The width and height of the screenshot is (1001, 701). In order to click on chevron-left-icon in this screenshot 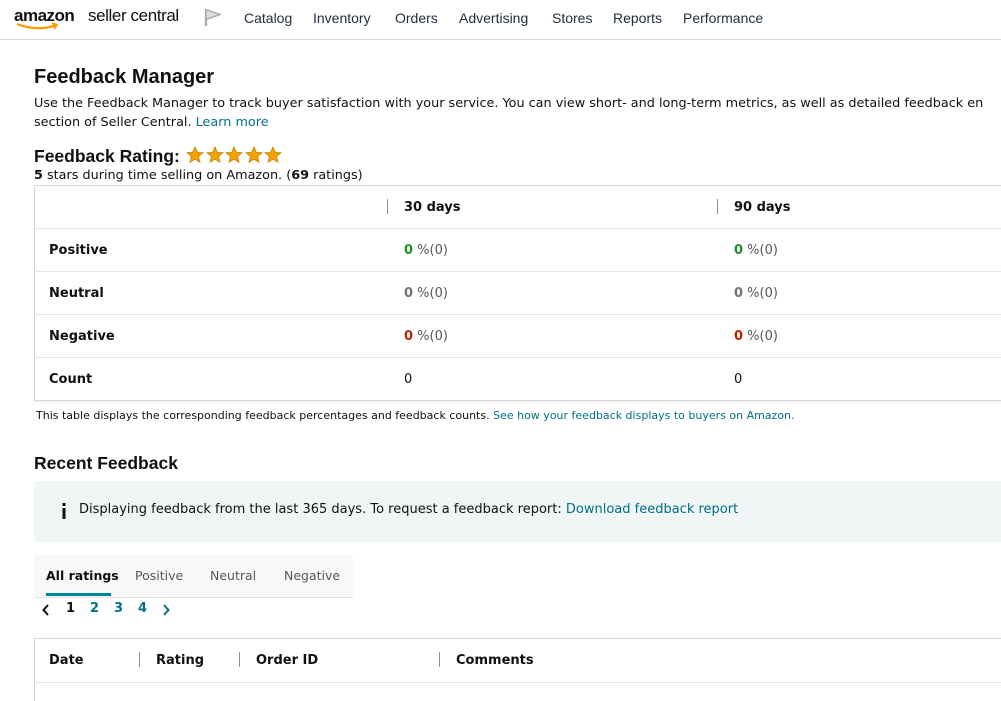, I will do `click(46, 610)`.